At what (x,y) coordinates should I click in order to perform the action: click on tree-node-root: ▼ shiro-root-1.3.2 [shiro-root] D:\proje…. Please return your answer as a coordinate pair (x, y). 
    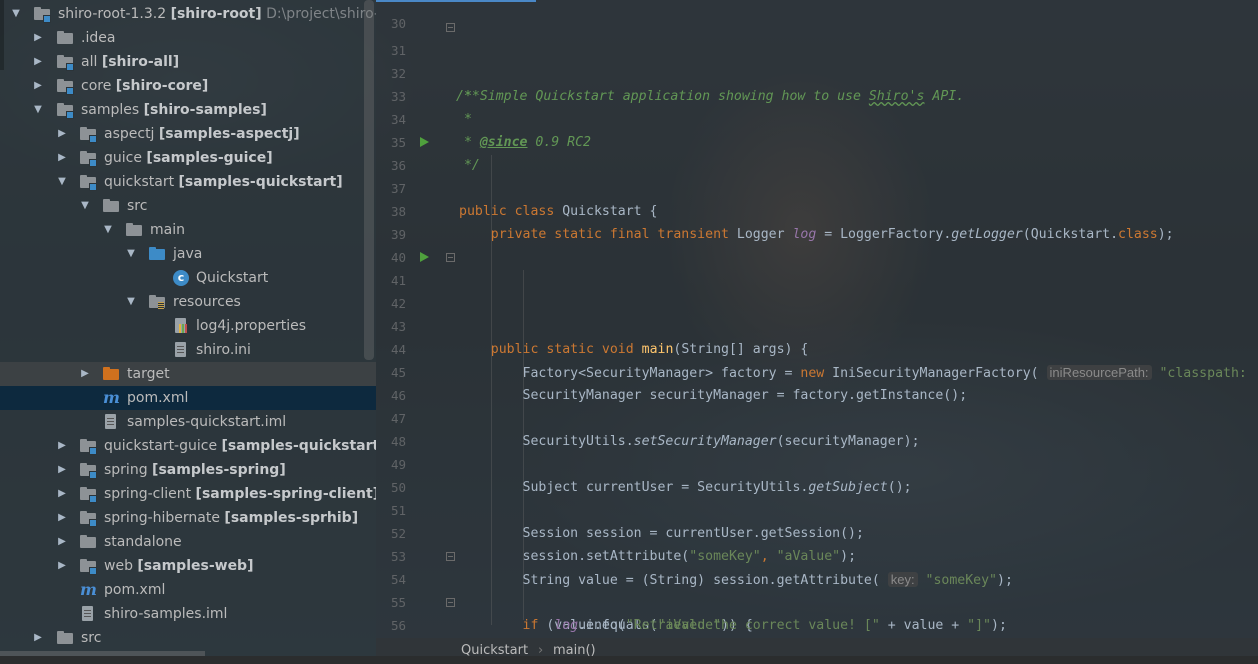
    Looking at the image, I should click on (188, 14).